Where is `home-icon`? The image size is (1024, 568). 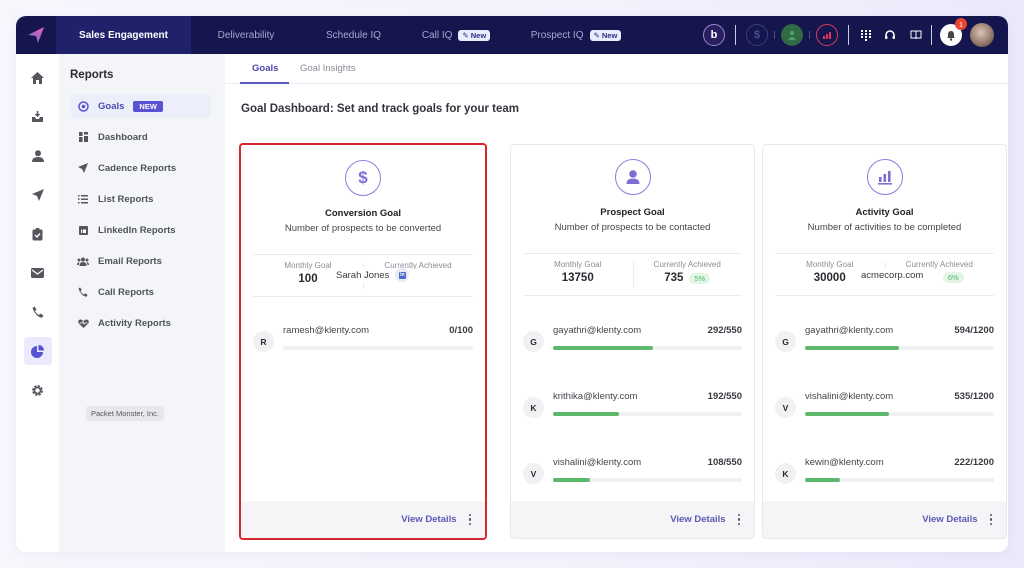 home-icon is located at coordinates (38, 78).